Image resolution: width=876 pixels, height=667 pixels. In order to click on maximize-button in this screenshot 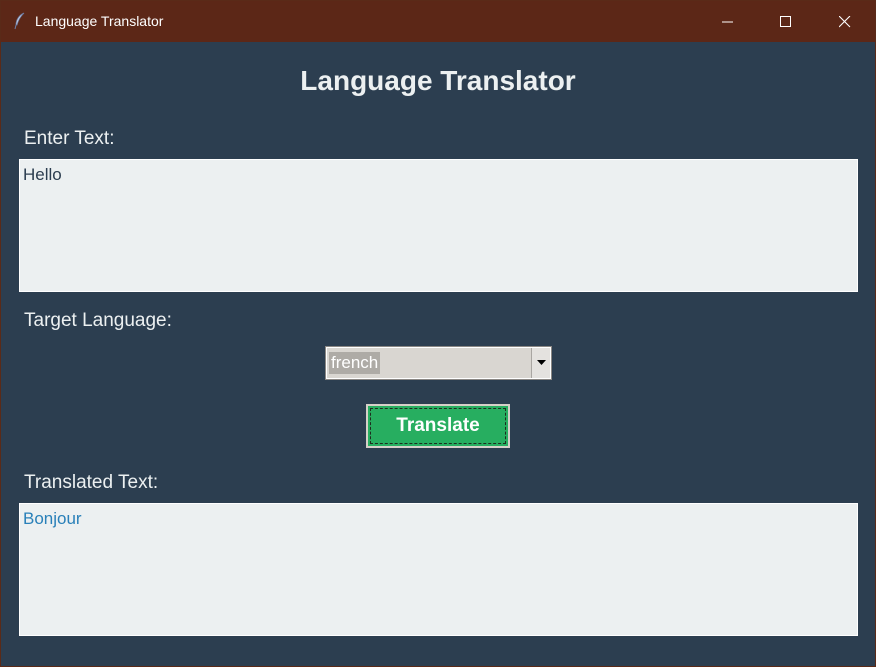, I will do `click(786, 21)`.